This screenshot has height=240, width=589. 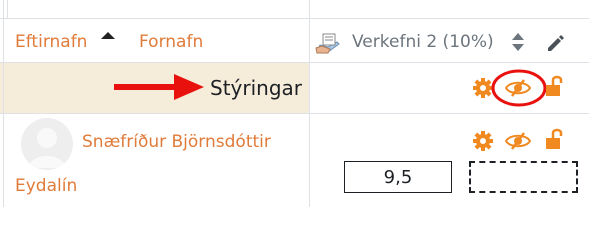 What do you see at coordinates (327, 43) in the screenshot?
I see `assignment-icon` at bounding box center [327, 43].